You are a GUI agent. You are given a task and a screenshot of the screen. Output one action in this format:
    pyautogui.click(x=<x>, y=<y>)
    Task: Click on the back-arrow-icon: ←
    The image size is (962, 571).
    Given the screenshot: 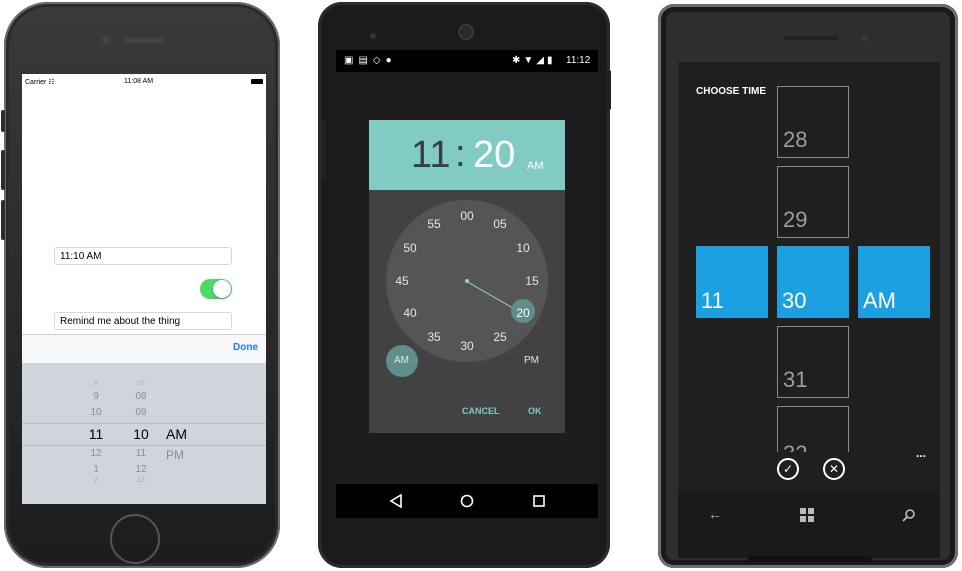 What is the action you would take?
    pyautogui.click(x=715, y=514)
    